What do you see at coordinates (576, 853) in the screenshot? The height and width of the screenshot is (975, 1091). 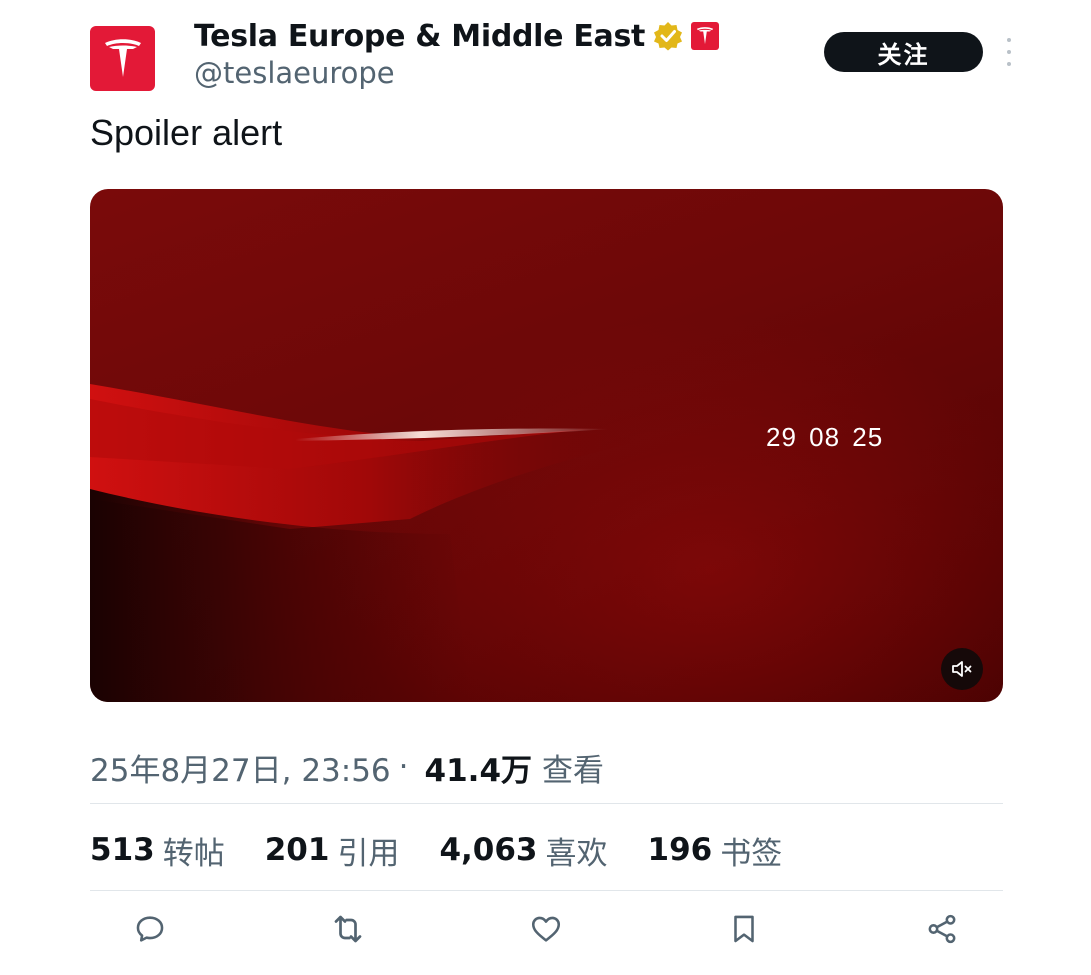 I see `stat-label: 喜欢` at bounding box center [576, 853].